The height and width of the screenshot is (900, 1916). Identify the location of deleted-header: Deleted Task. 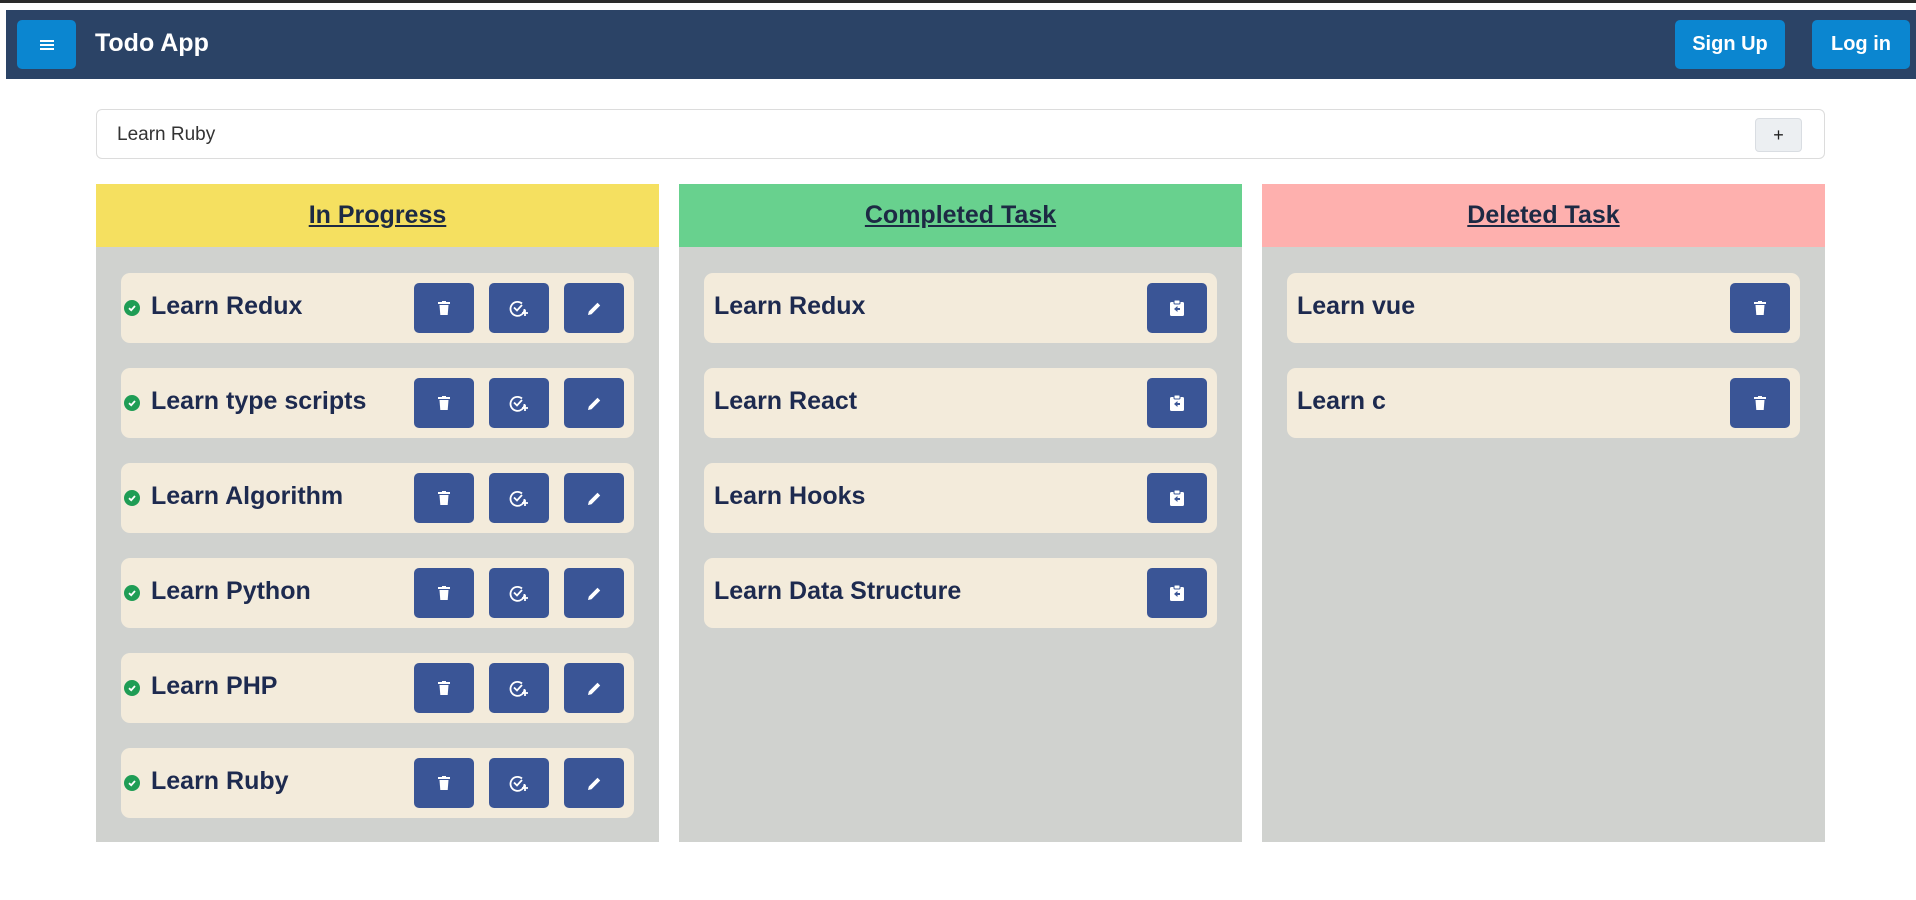
(1543, 215).